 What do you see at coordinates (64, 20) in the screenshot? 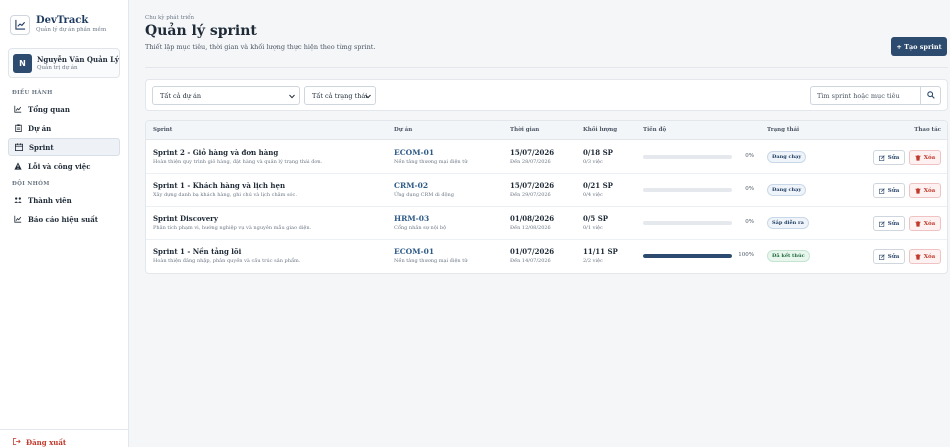
I see `brand: DevTrack Quản lý dự án phần mềm` at bounding box center [64, 20].